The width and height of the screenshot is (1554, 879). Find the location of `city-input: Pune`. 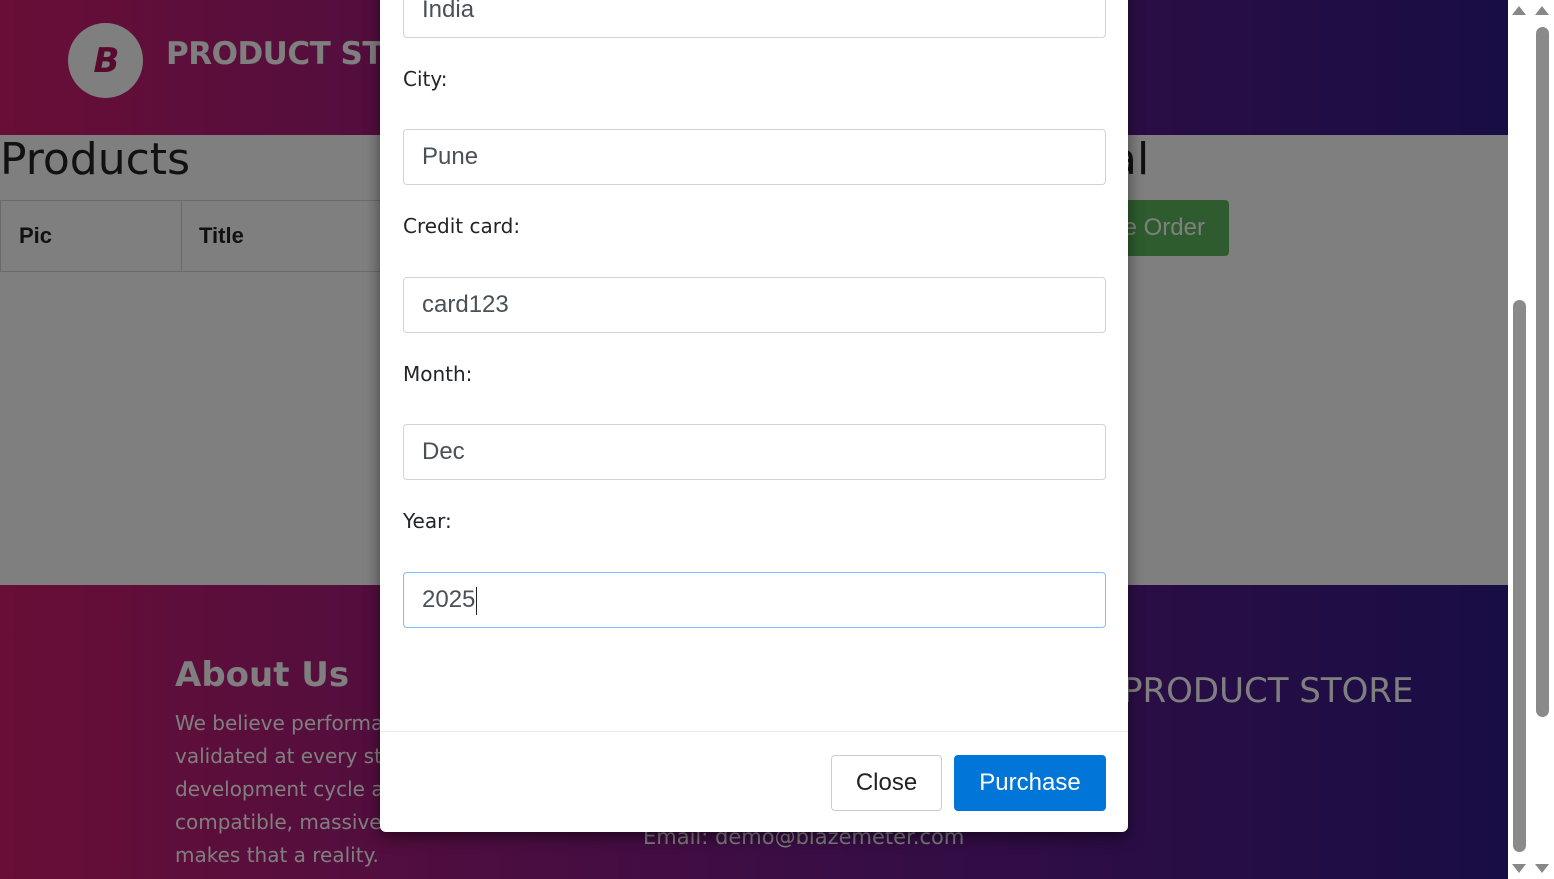

city-input: Pune is located at coordinates (754, 157).